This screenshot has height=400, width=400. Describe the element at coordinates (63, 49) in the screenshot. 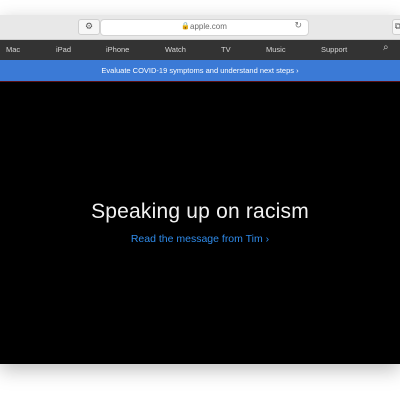

I see `nav-item-ipad: iPad` at that location.